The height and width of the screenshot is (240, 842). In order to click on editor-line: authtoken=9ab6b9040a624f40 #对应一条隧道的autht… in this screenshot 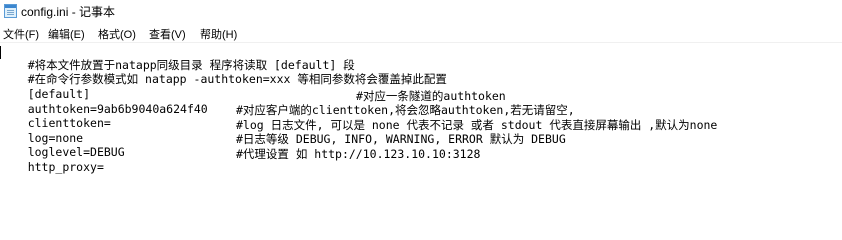, I will do `click(253, 103)`.